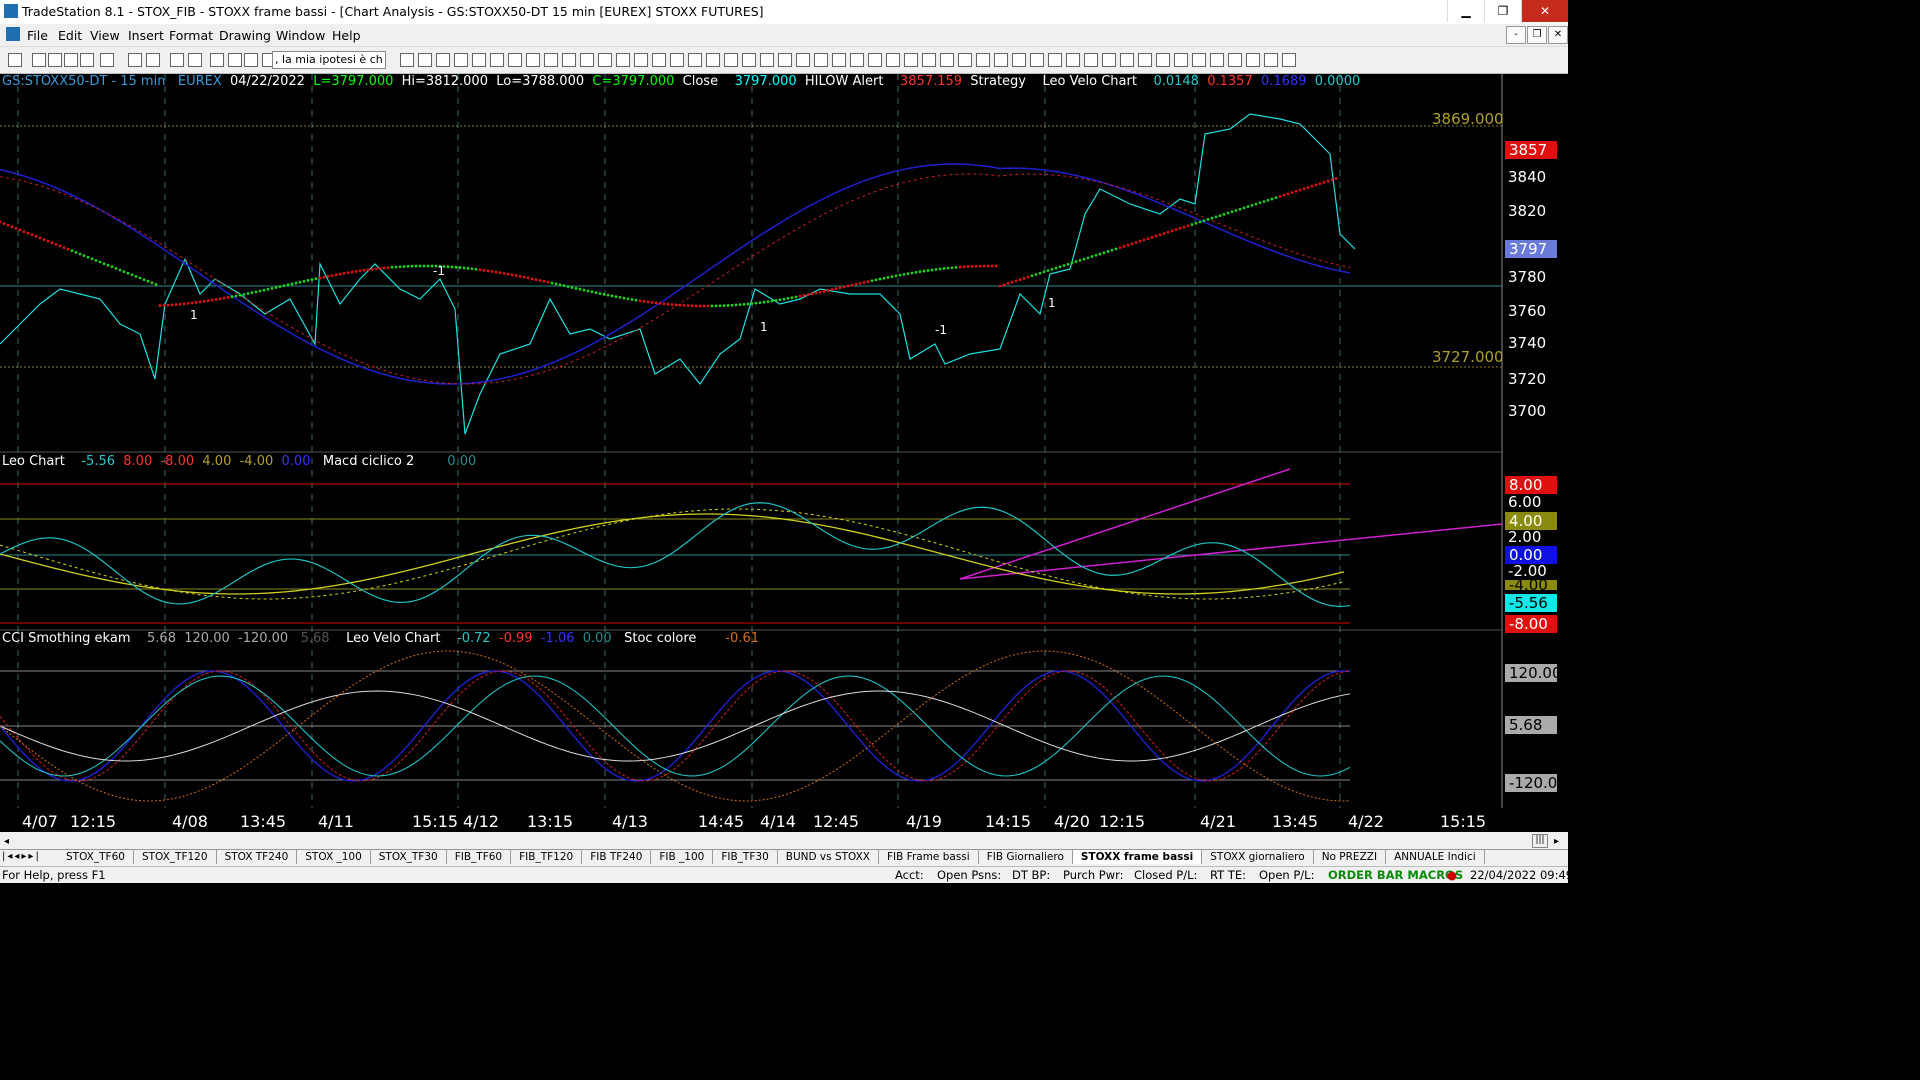 This screenshot has width=1920, height=1080. I want to click on tab-10: BUND vs STOXX, so click(828, 857).